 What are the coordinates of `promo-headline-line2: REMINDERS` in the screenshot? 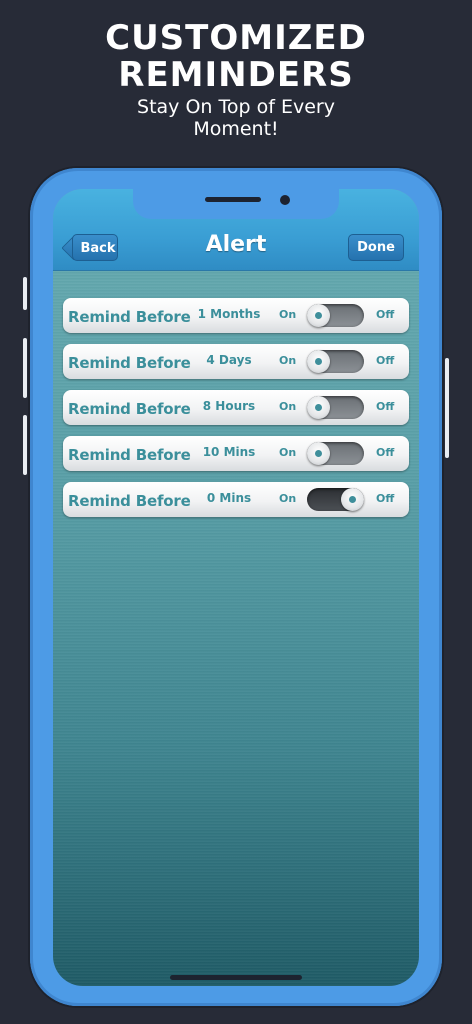 It's located at (236, 75).